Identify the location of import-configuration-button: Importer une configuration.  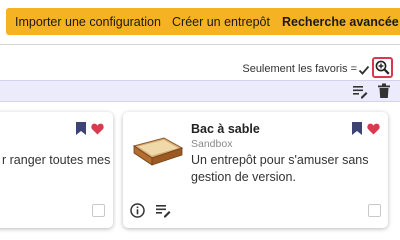
(88, 21).